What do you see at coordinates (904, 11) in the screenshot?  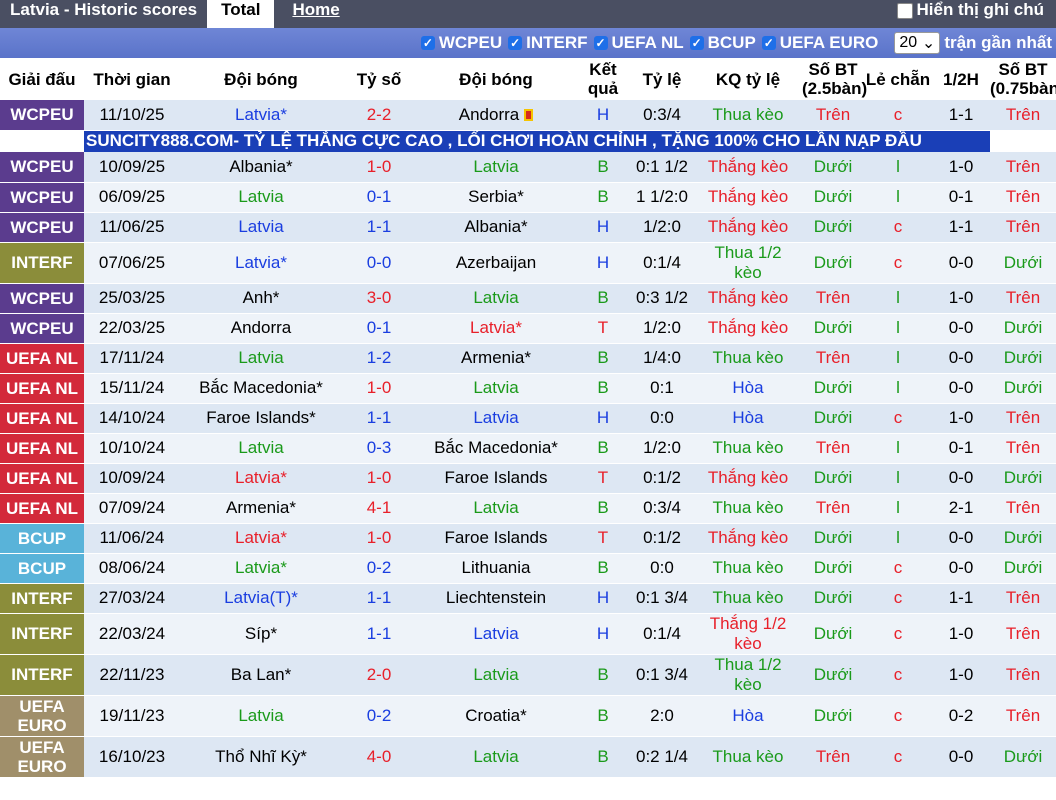 I see `show-note-checkbox` at bounding box center [904, 11].